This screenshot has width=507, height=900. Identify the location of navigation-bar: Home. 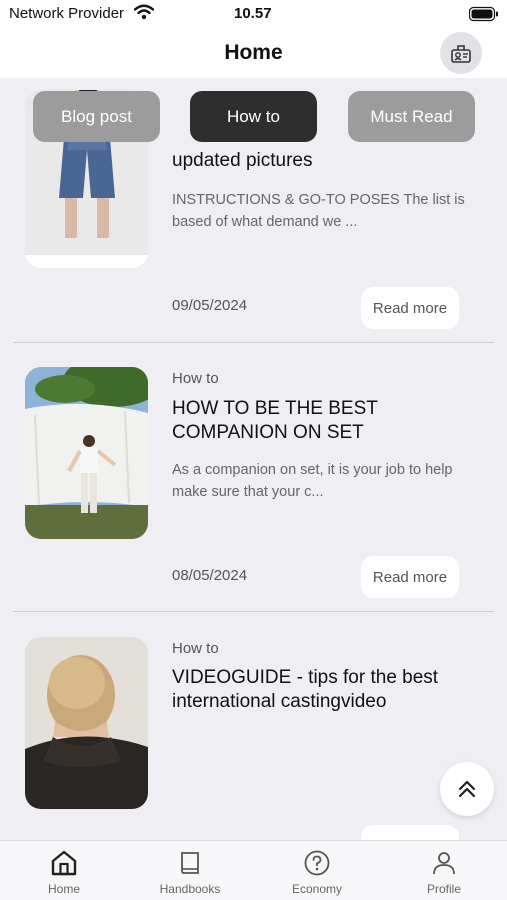
(253, 54).